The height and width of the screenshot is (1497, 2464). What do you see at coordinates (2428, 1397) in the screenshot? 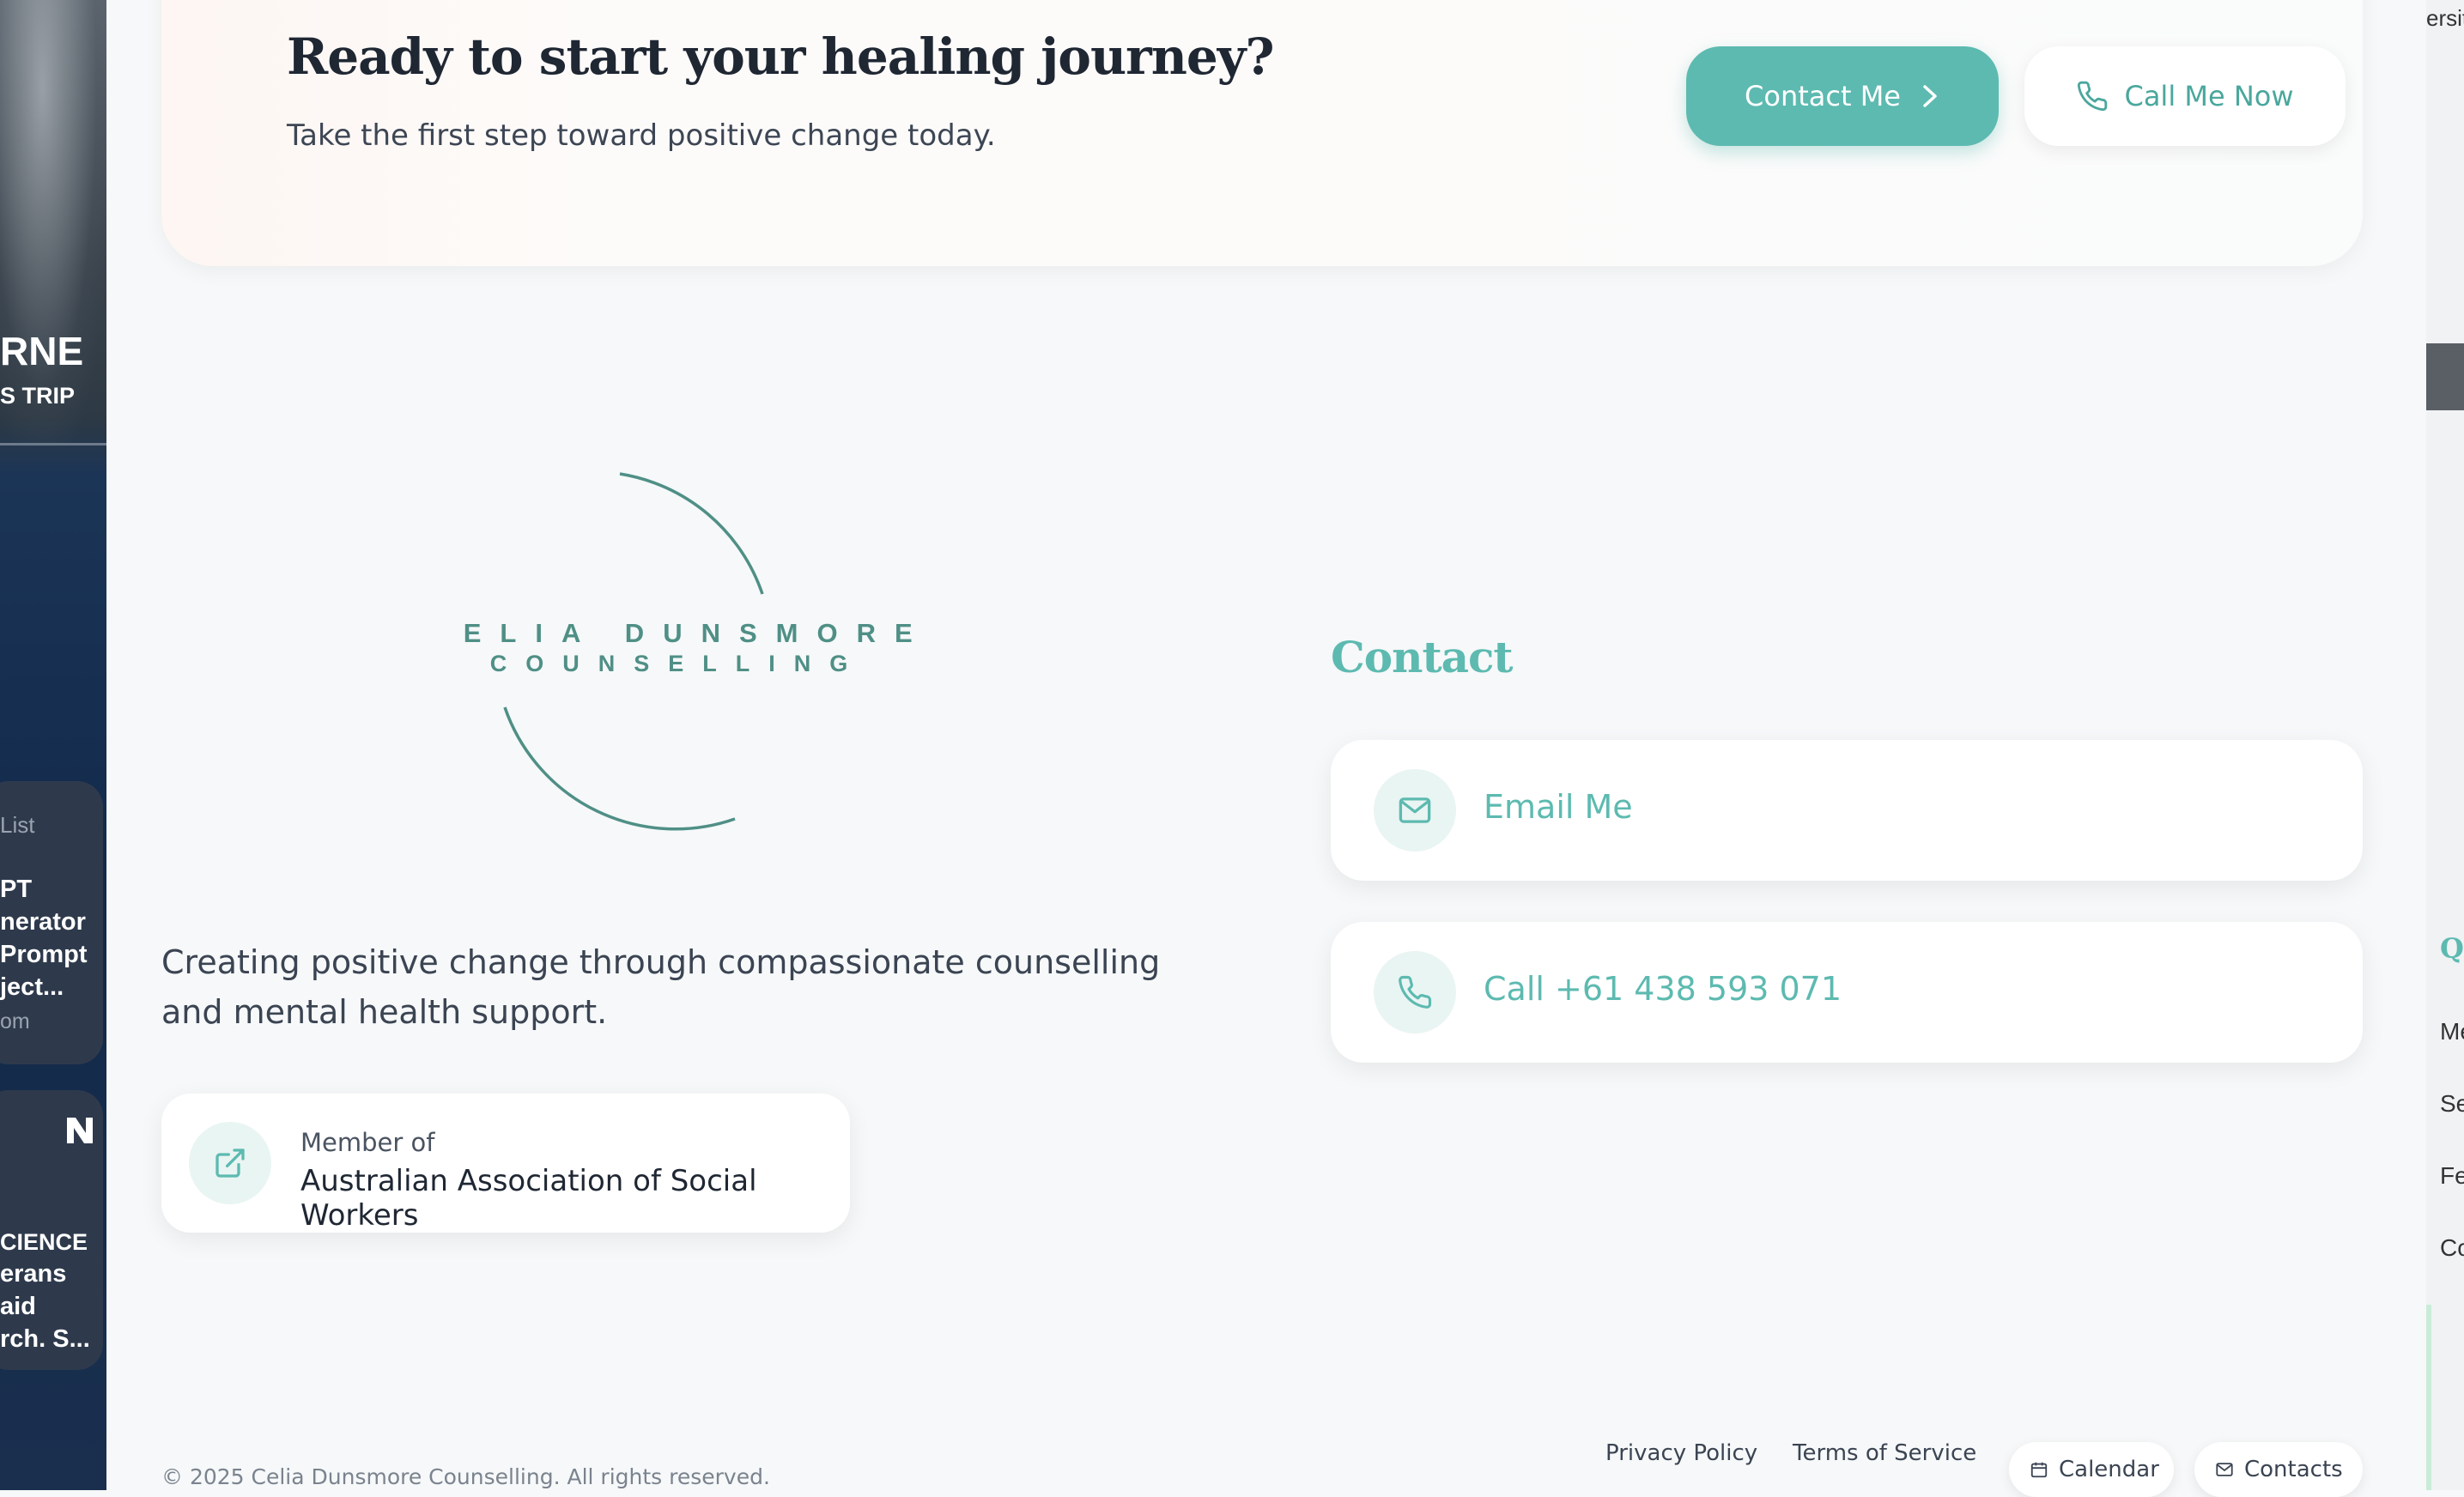
I see `right-accent-line` at bounding box center [2428, 1397].